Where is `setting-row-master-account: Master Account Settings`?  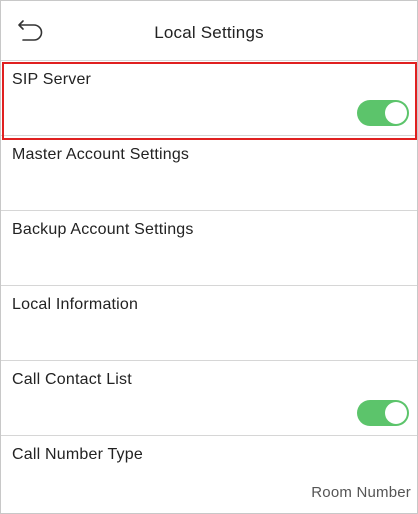
setting-row-master-account: Master Account Settings is located at coordinates (209, 173).